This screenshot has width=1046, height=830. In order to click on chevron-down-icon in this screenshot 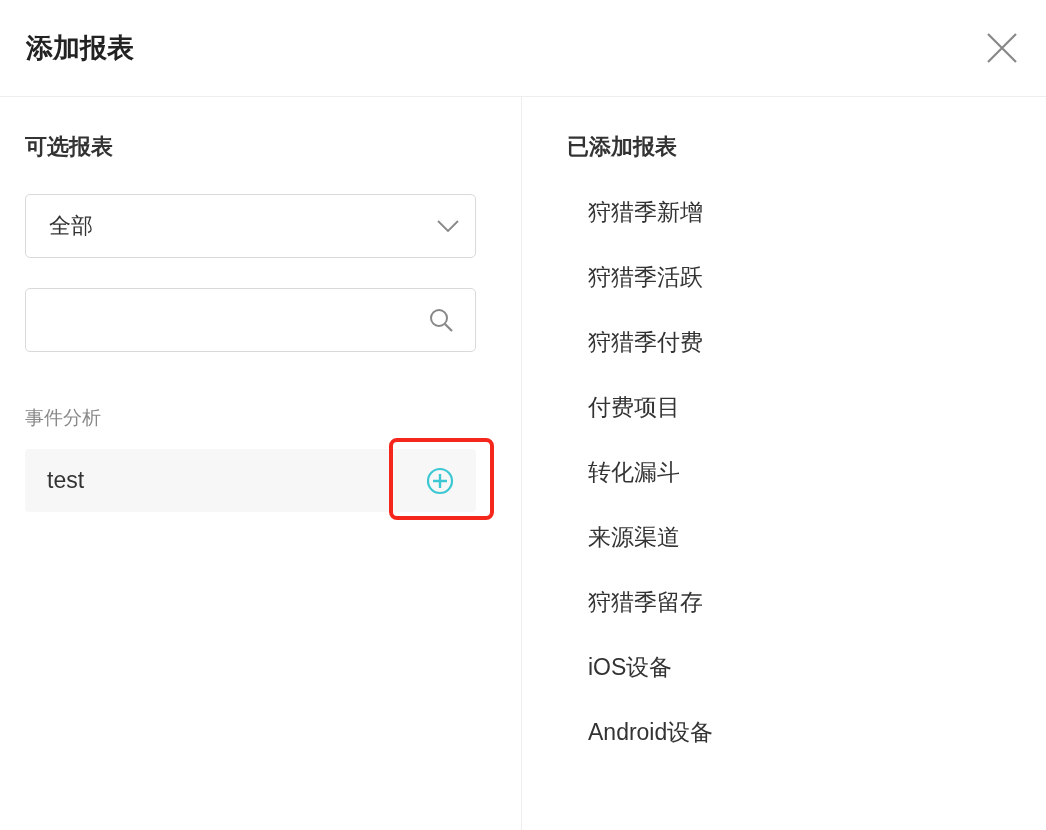, I will do `click(448, 226)`.